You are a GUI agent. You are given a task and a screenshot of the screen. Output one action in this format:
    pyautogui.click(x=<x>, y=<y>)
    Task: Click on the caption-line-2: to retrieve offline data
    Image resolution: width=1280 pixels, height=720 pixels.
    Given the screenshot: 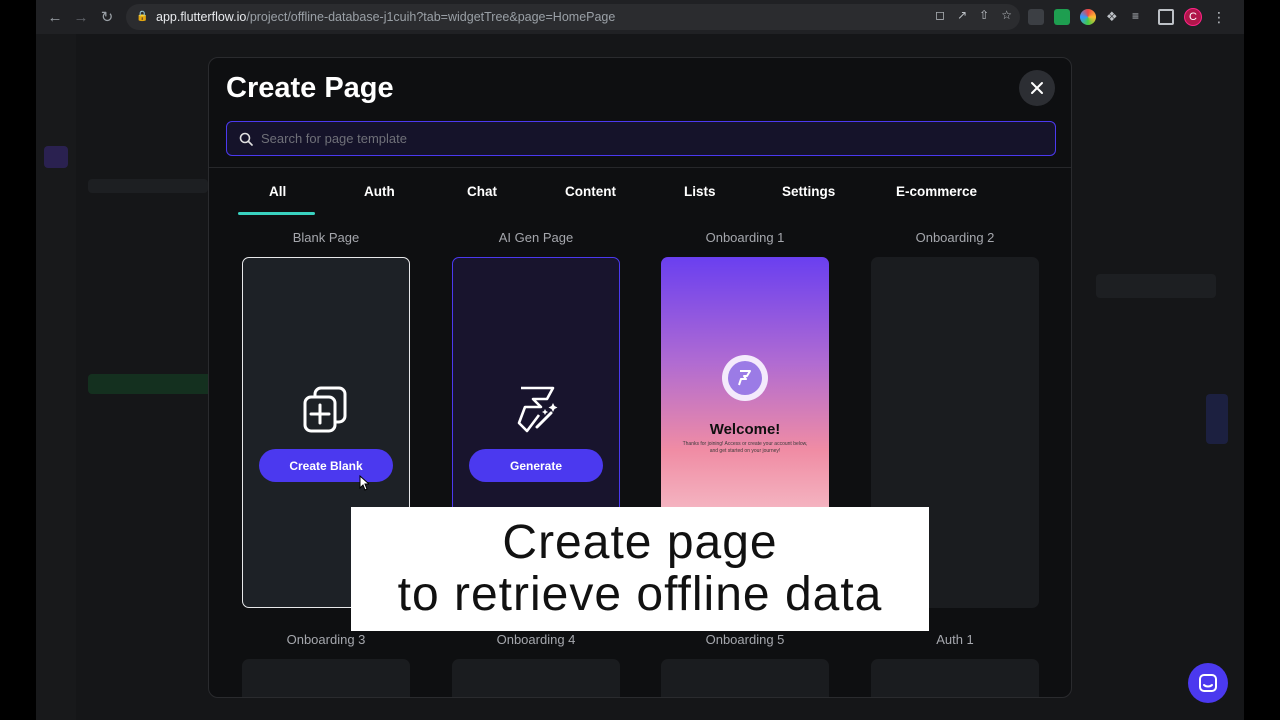 What is the action you would take?
    pyautogui.click(x=640, y=594)
    